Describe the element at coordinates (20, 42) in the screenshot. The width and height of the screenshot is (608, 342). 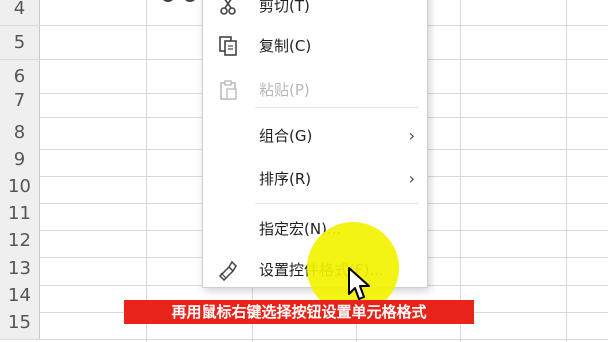
I see `row-header: 5` at that location.